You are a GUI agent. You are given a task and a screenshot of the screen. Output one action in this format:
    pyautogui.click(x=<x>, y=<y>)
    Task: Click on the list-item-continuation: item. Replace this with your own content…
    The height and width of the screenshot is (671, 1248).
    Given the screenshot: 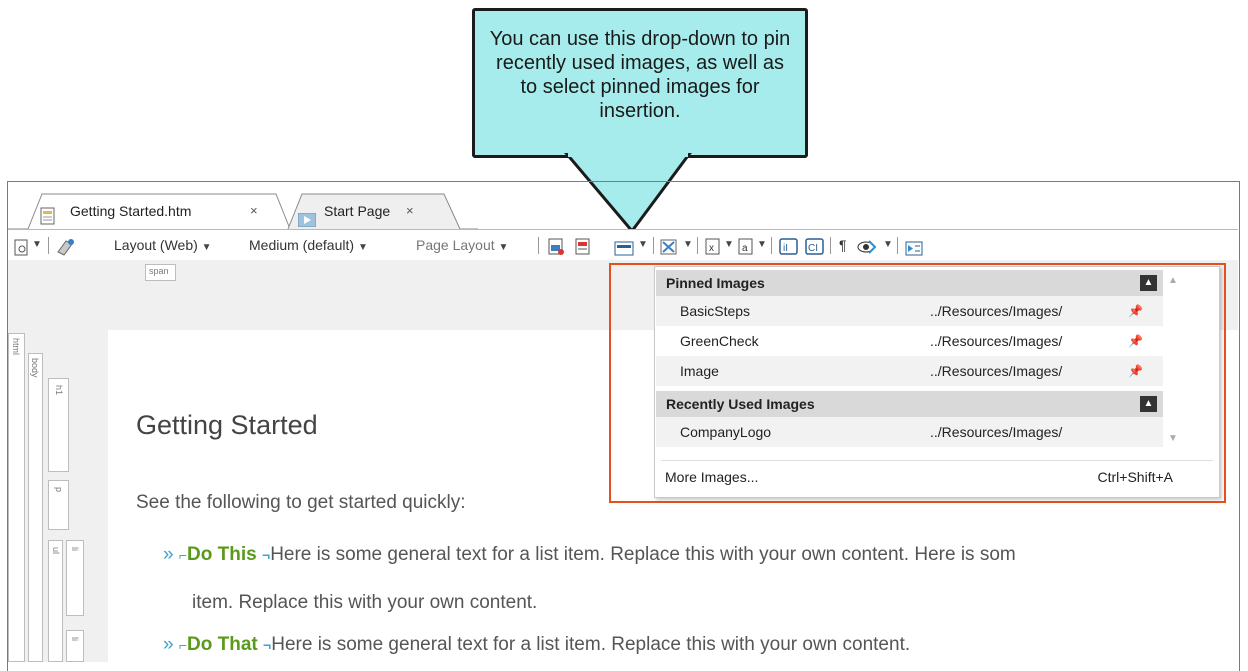 What is the action you would take?
    pyautogui.click(x=365, y=602)
    